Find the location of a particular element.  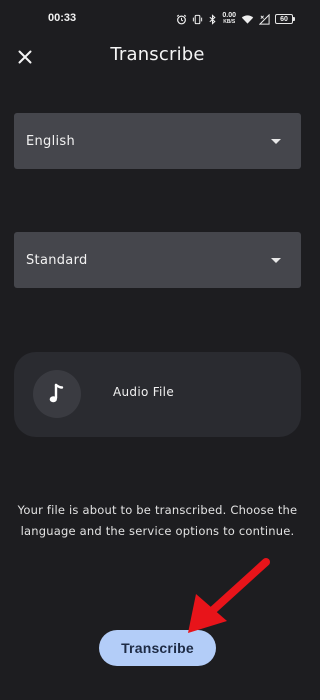

status-icons: 0.00 KB/S 60 is located at coordinates (235, 19).